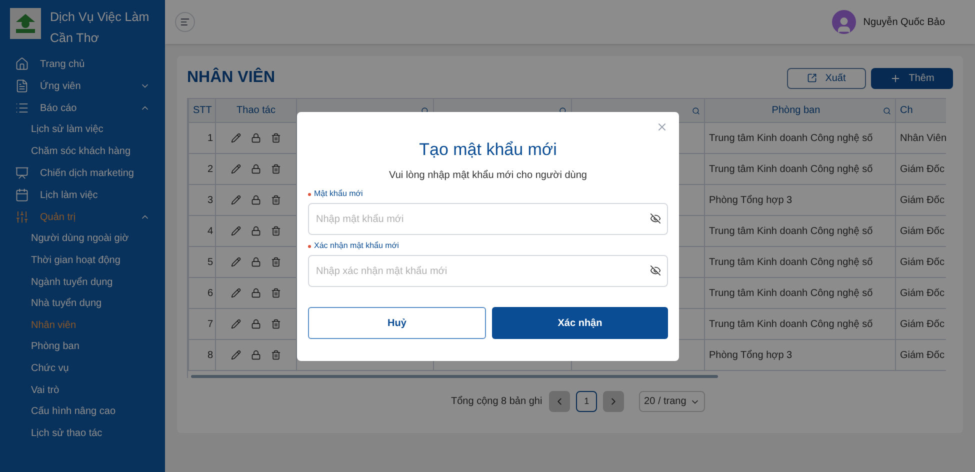 The height and width of the screenshot is (472, 975). What do you see at coordinates (82, 282) in the screenshot?
I see `sidebar-subitem: Ngành tuyển dụng` at bounding box center [82, 282].